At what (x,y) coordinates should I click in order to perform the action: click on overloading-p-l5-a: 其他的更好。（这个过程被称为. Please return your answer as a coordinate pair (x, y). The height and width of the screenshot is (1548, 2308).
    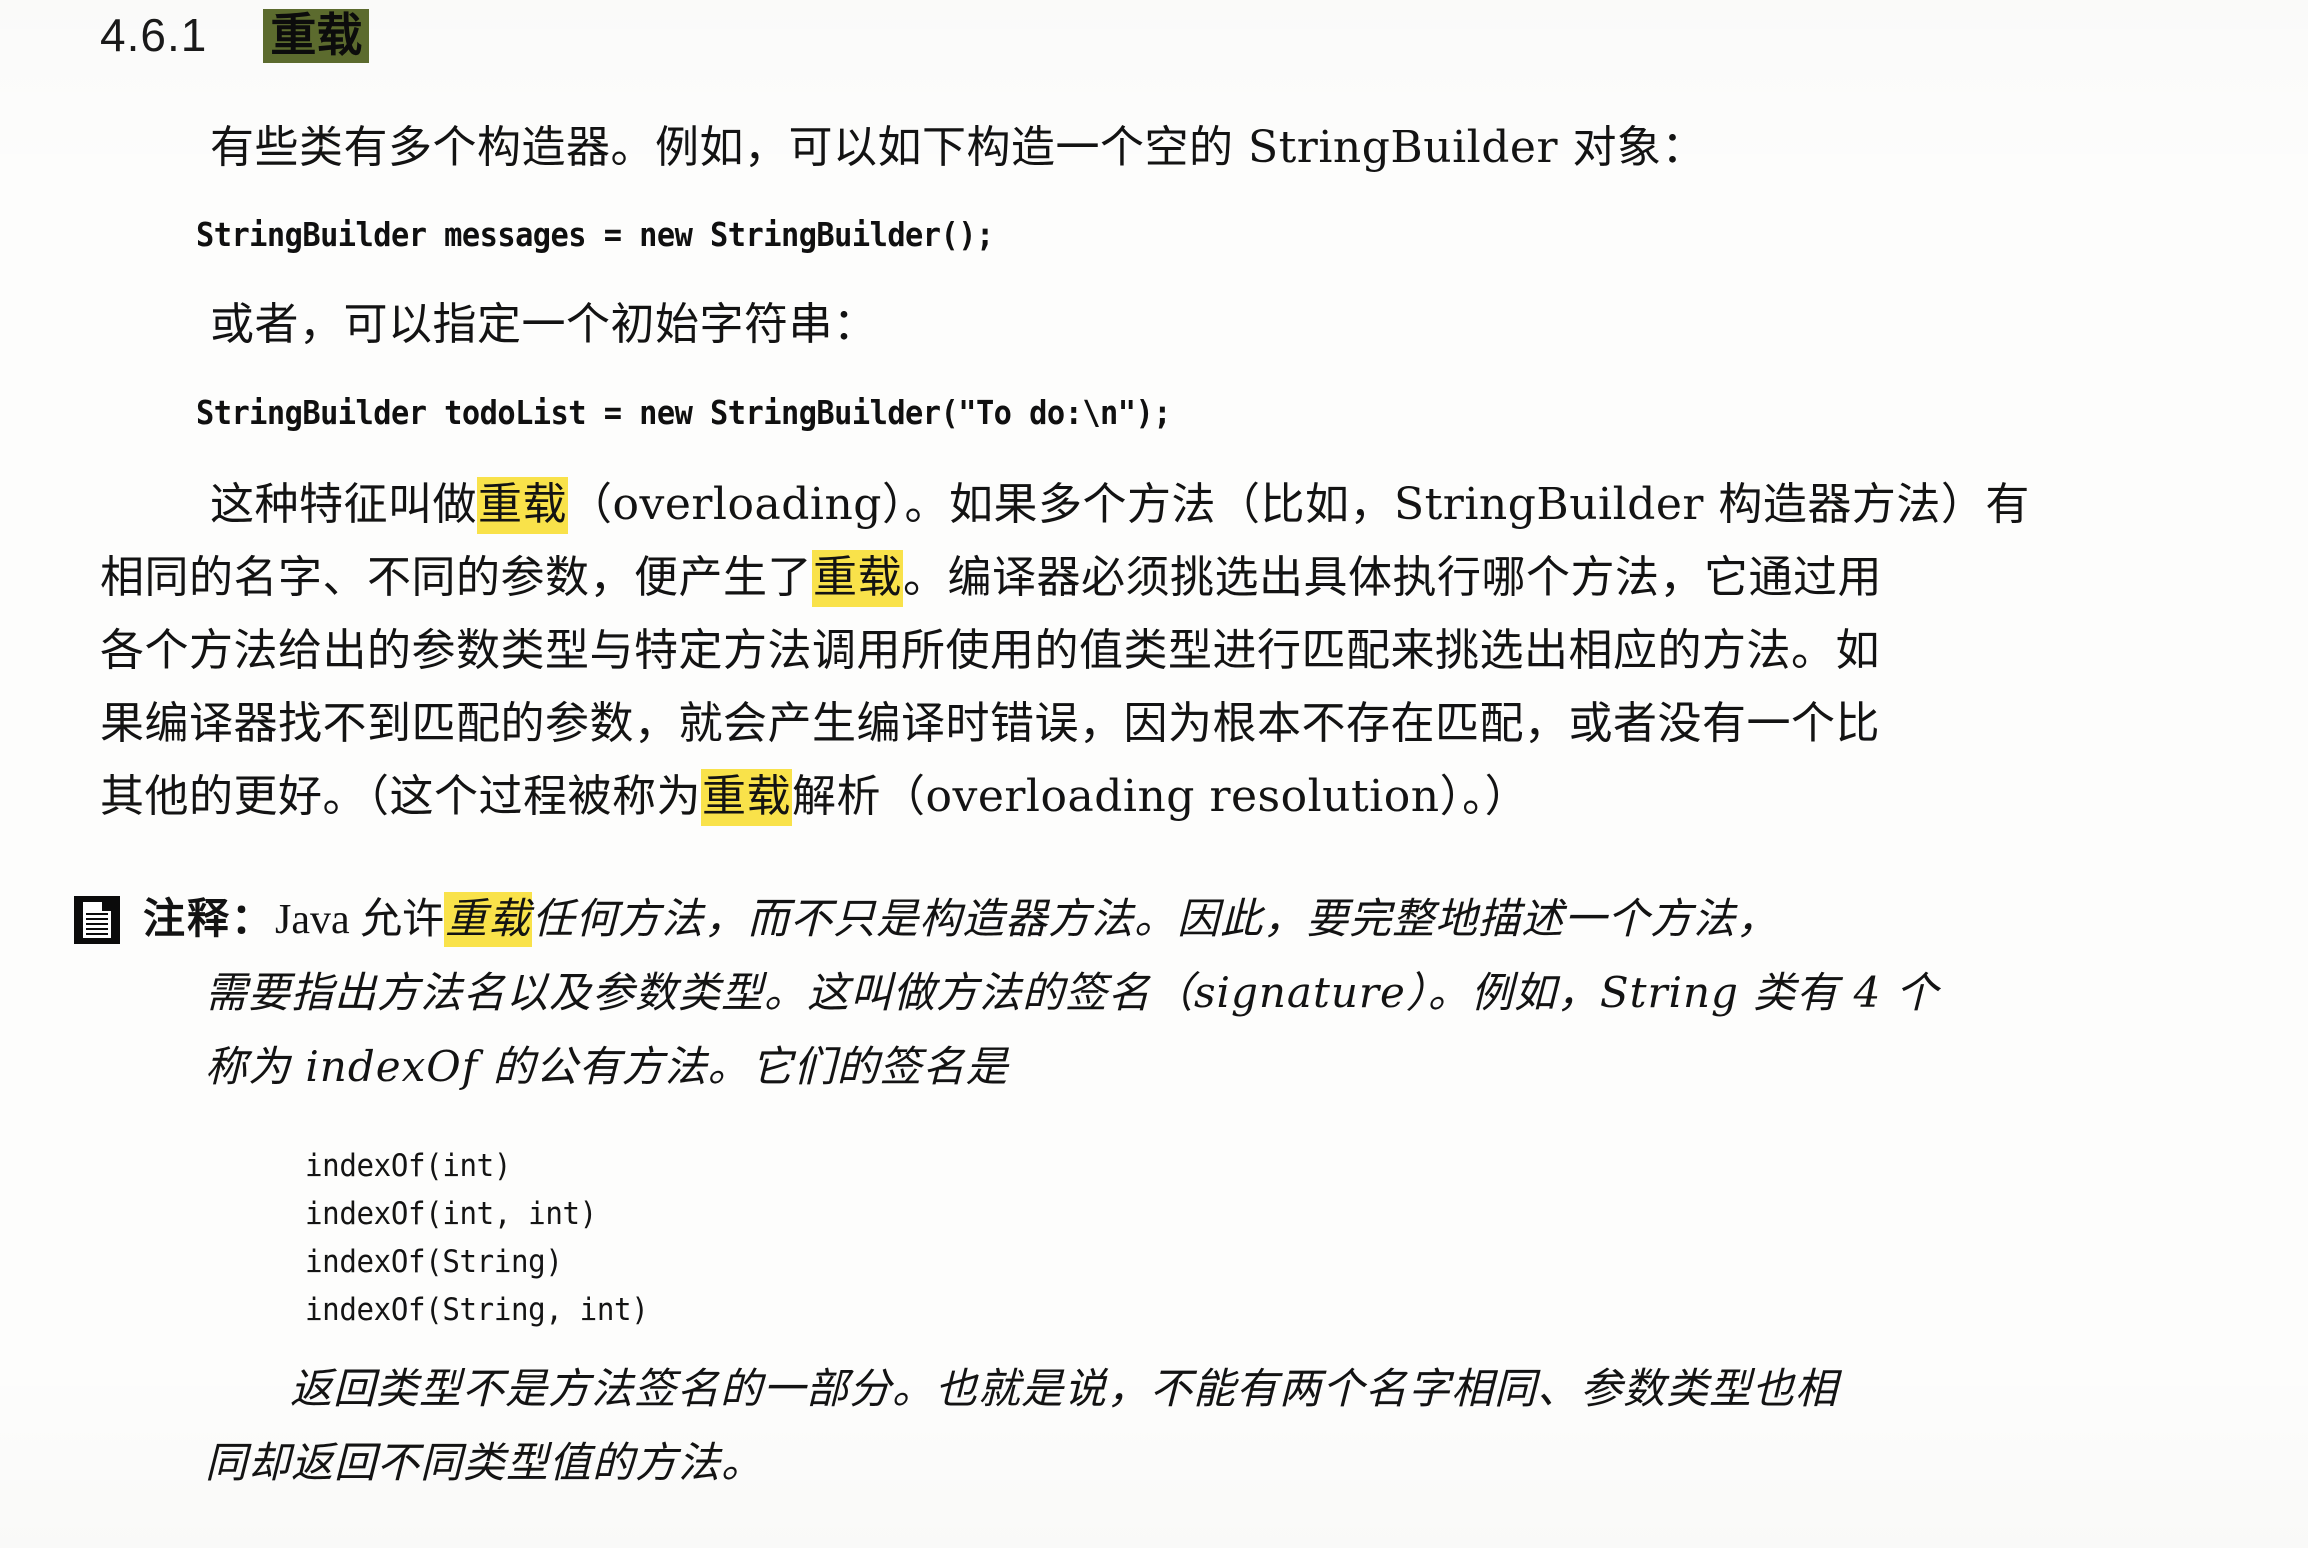
    Looking at the image, I should click on (400, 796).